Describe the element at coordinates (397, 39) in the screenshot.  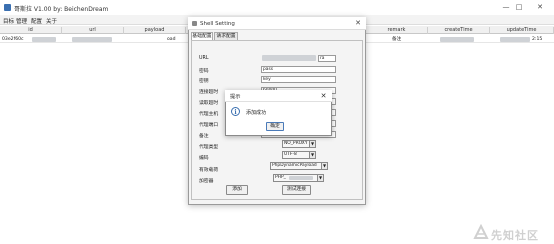
I see `cell-remark: 备注` at that location.